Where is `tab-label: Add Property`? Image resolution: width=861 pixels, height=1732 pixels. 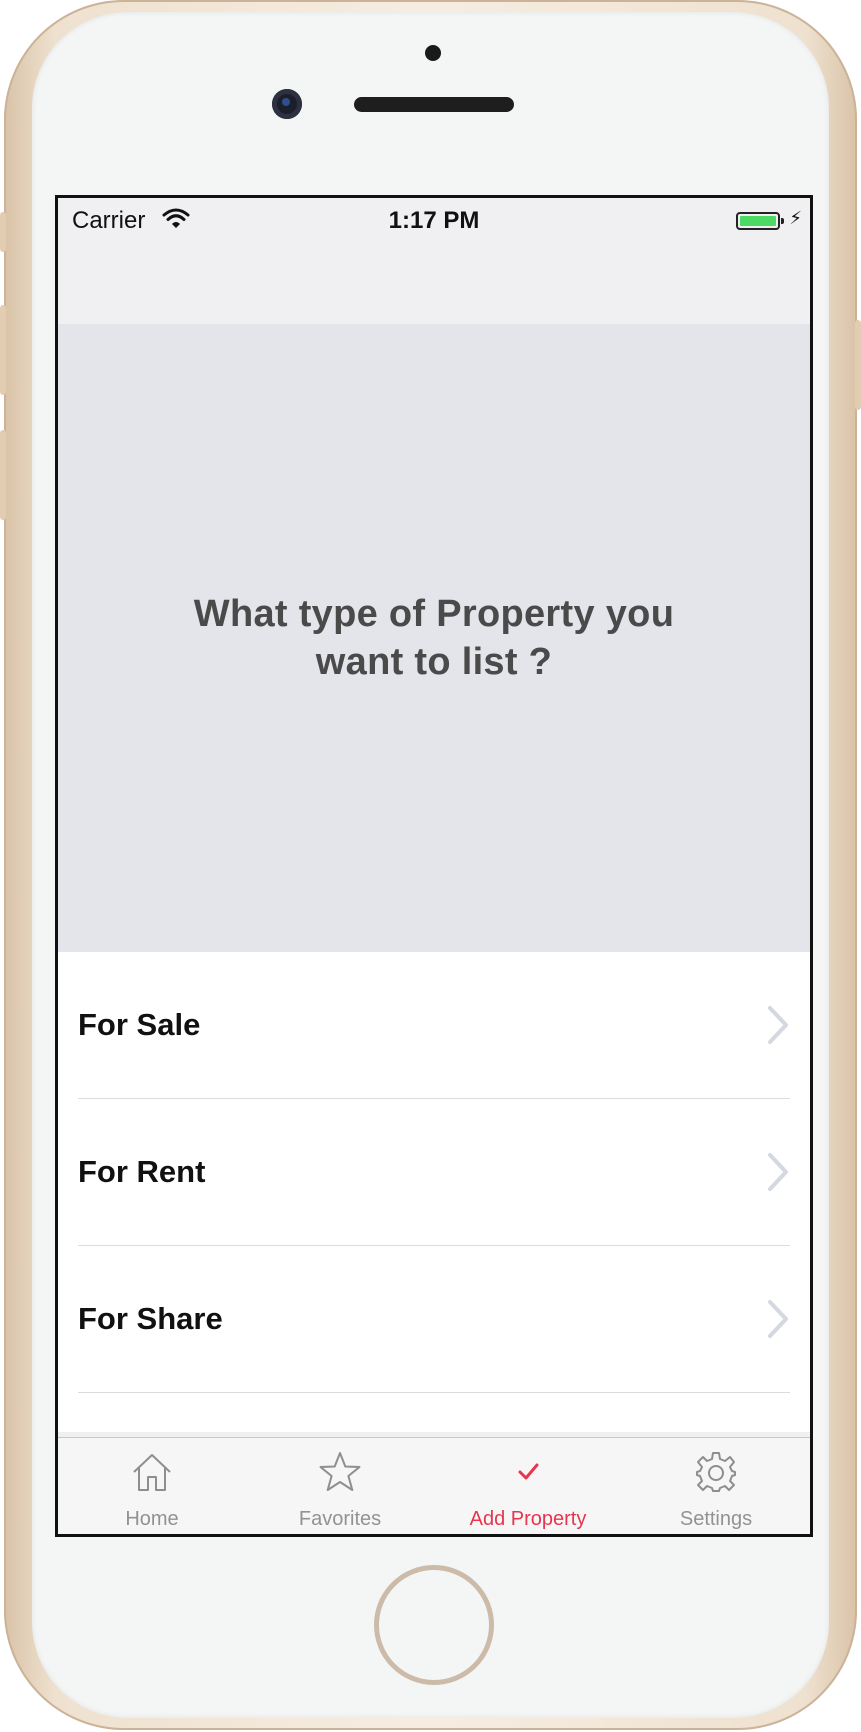
tab-label: Add Property is located at coordinates (528, 1519).